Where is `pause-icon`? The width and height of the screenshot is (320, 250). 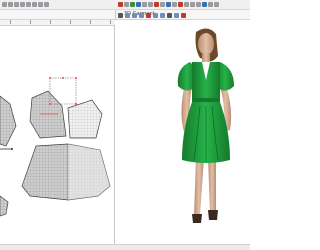
pause-icon is located at coordinates (126, 4).